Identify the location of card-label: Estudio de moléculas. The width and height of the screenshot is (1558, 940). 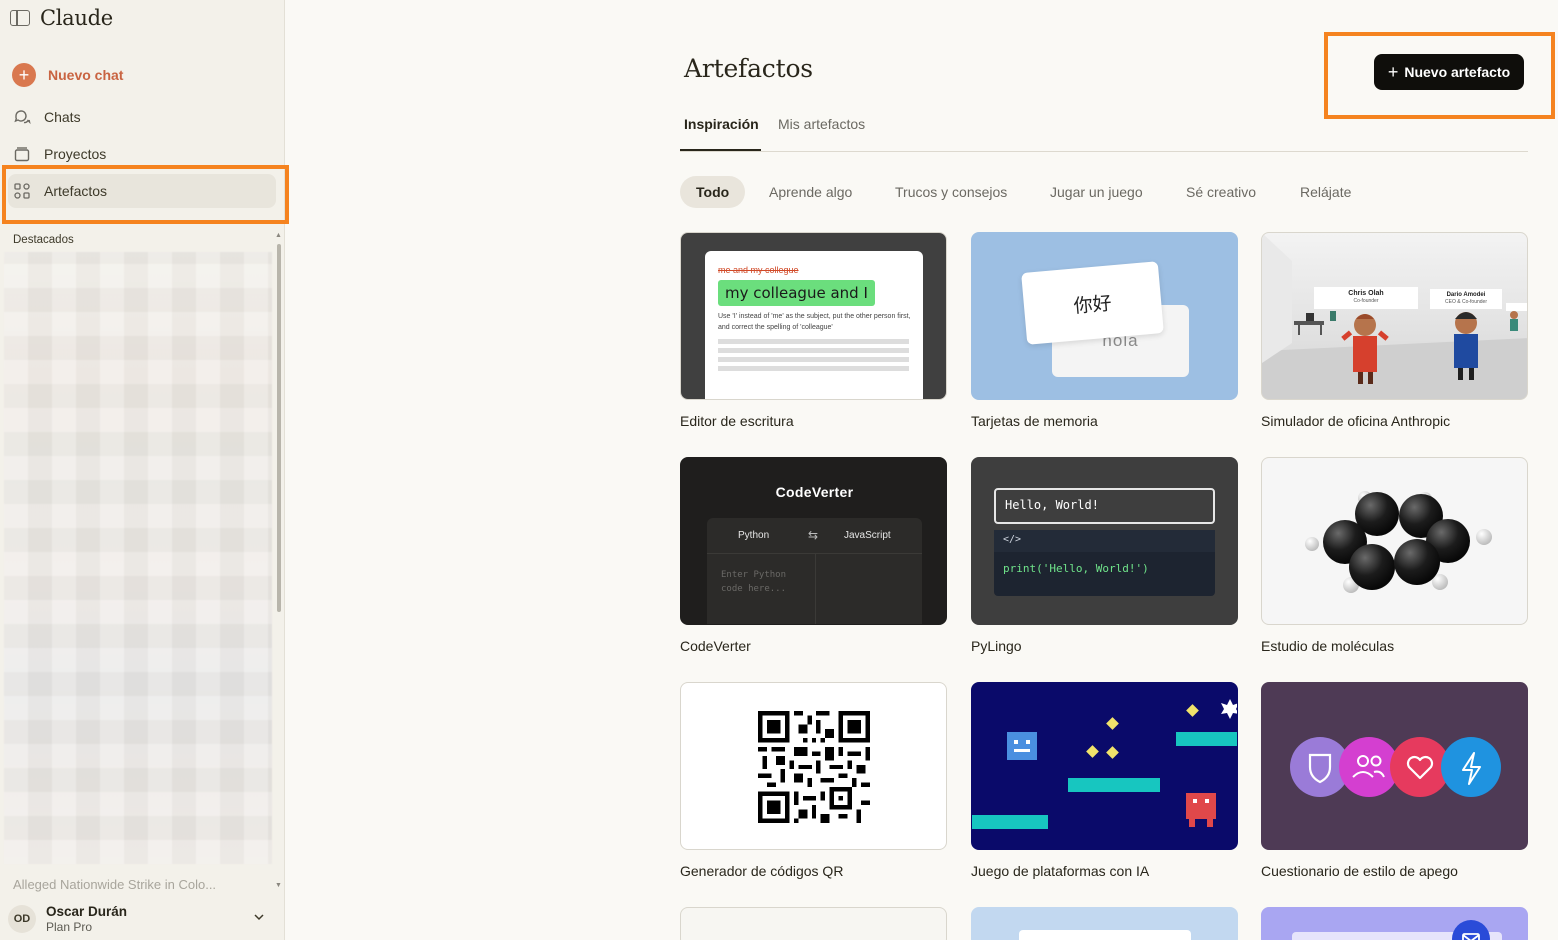
(1328, 646).